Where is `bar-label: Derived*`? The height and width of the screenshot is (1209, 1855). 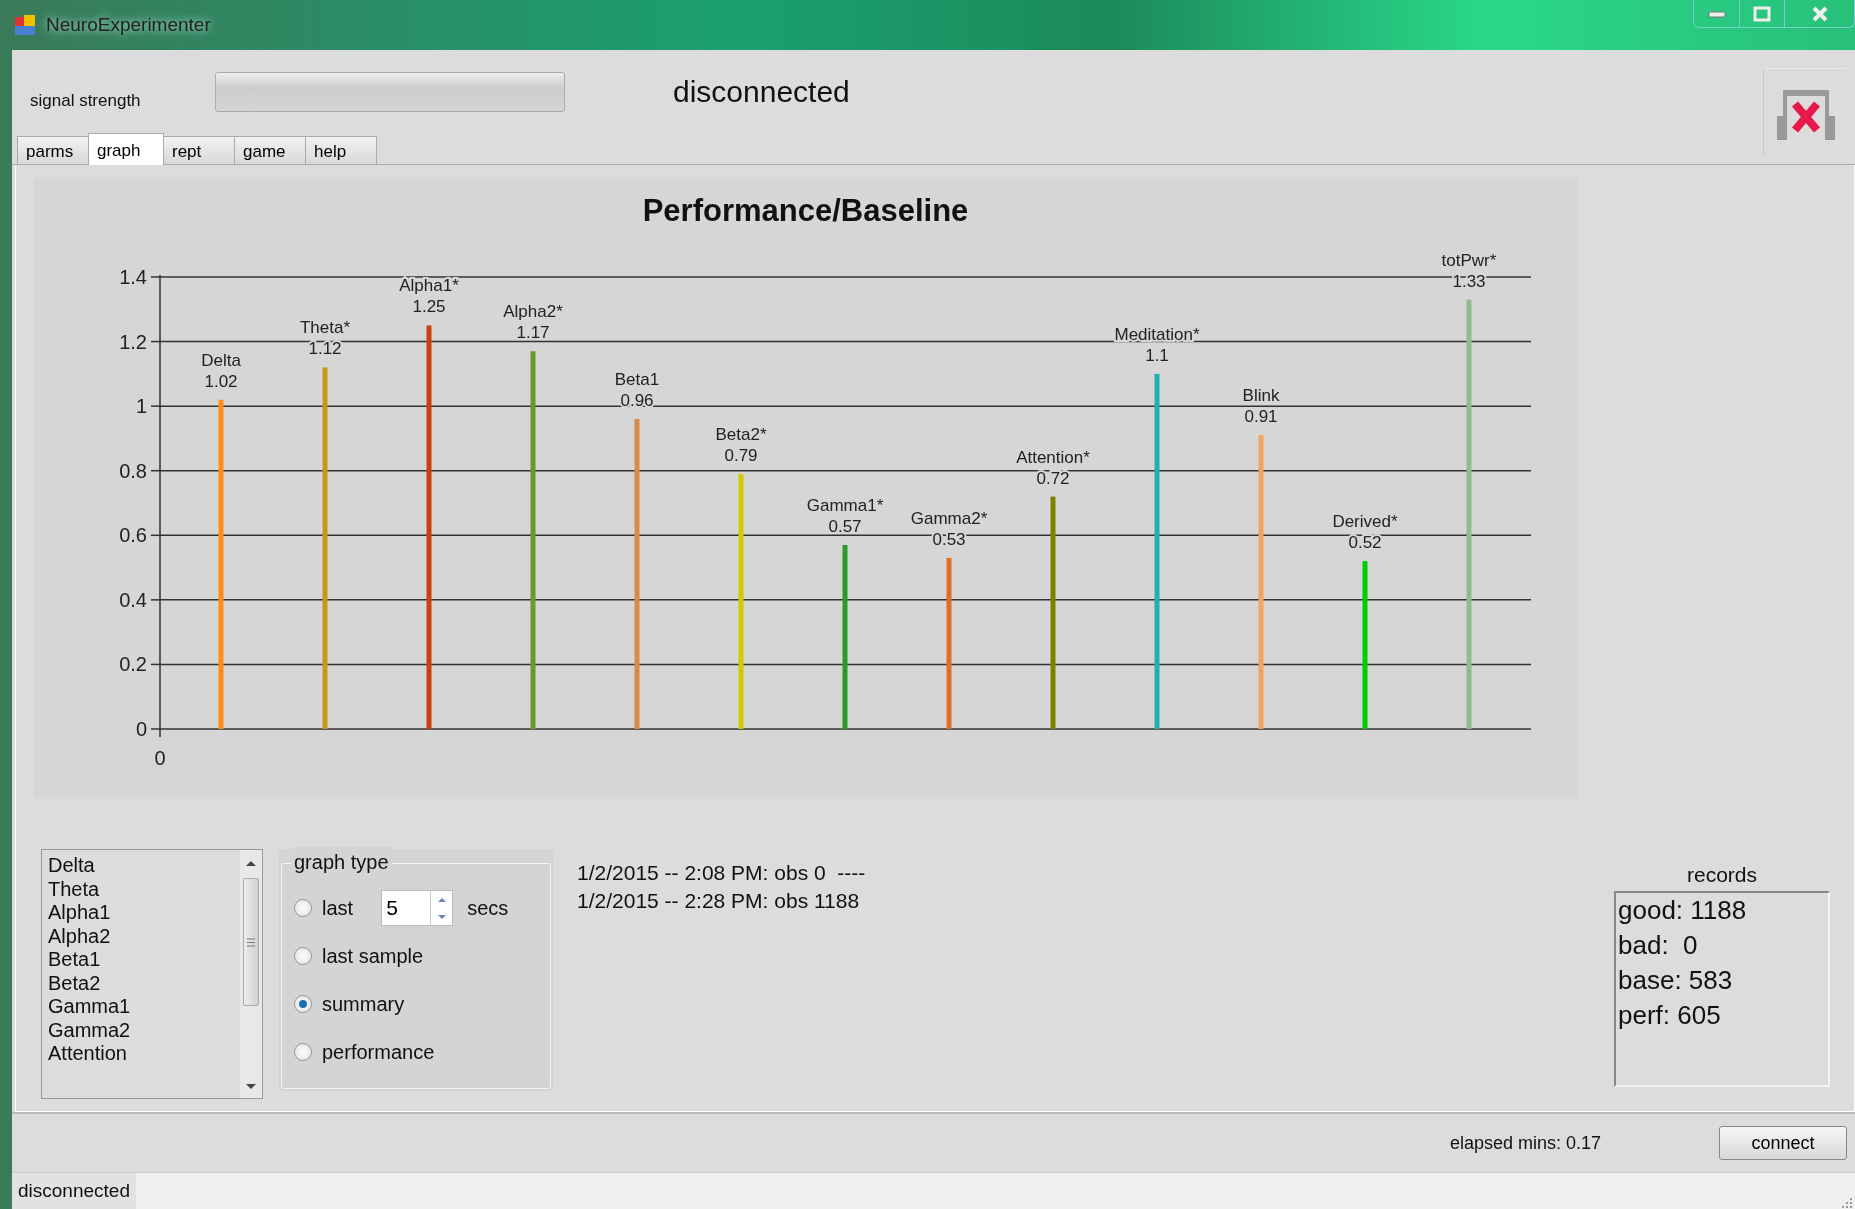 bar-label: Derived* is located at coordinates (1365, 522).